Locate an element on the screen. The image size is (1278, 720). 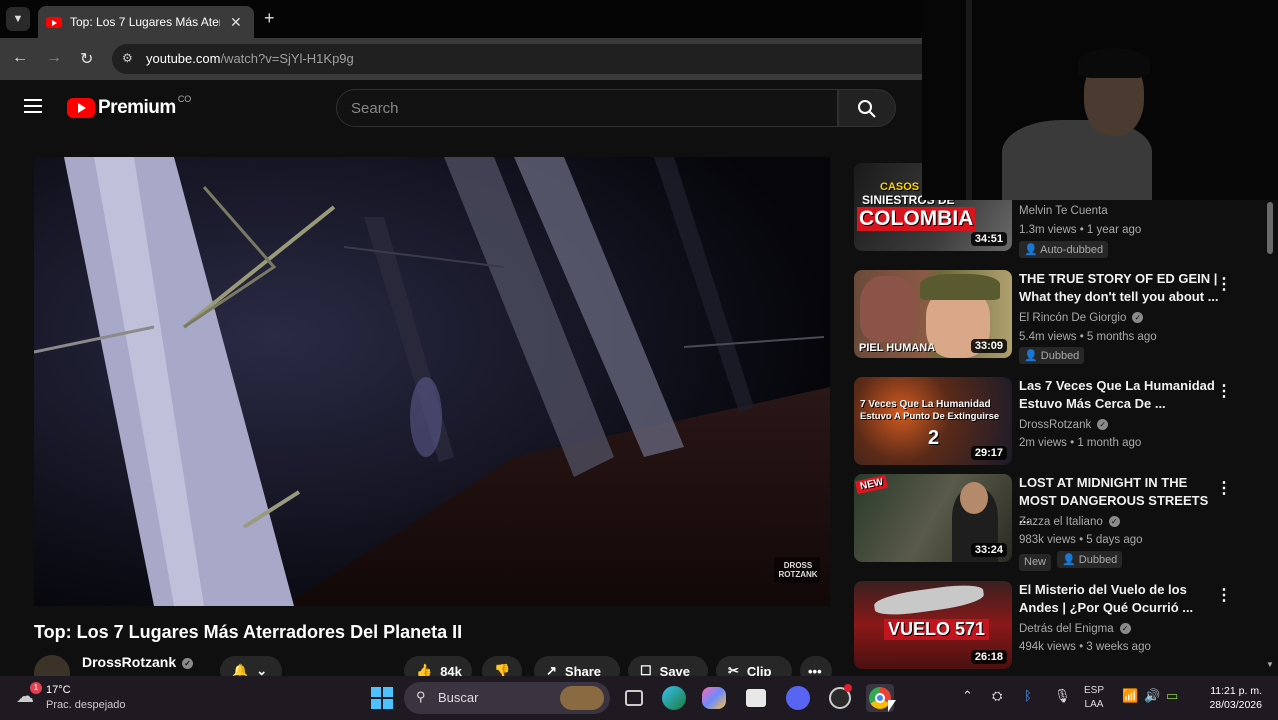
rec-channel: DrossRotzank ✓ is located at coordinates (1064, 425).